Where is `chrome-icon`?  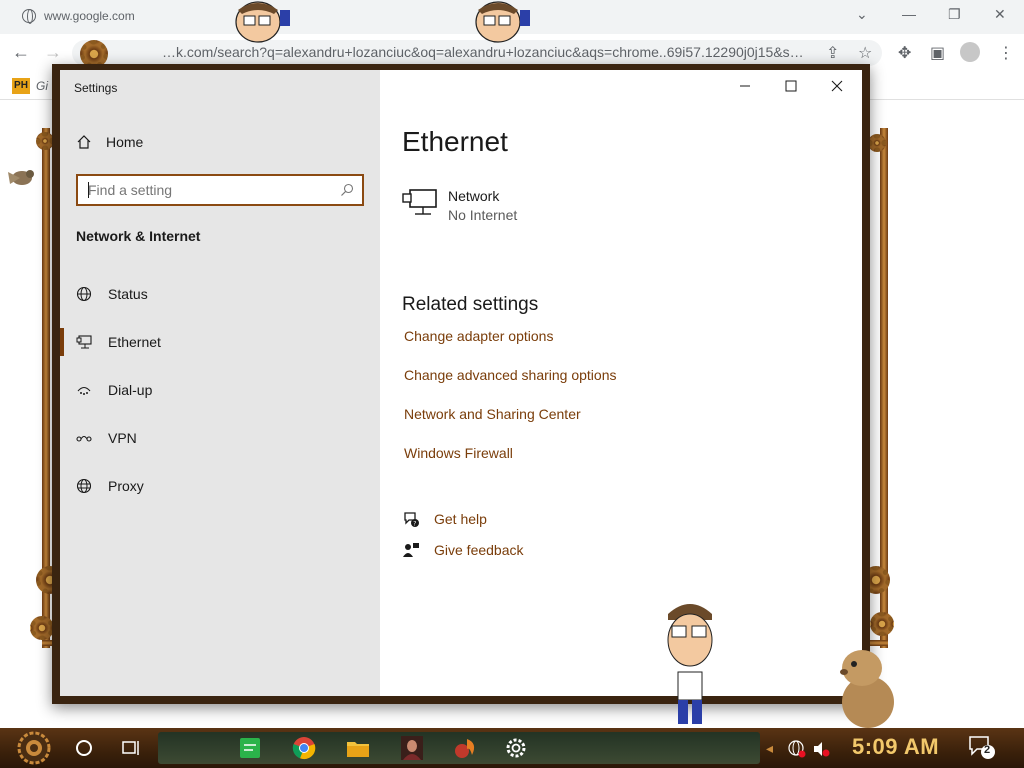 chrome-icon is located at coordinates (304, 748).